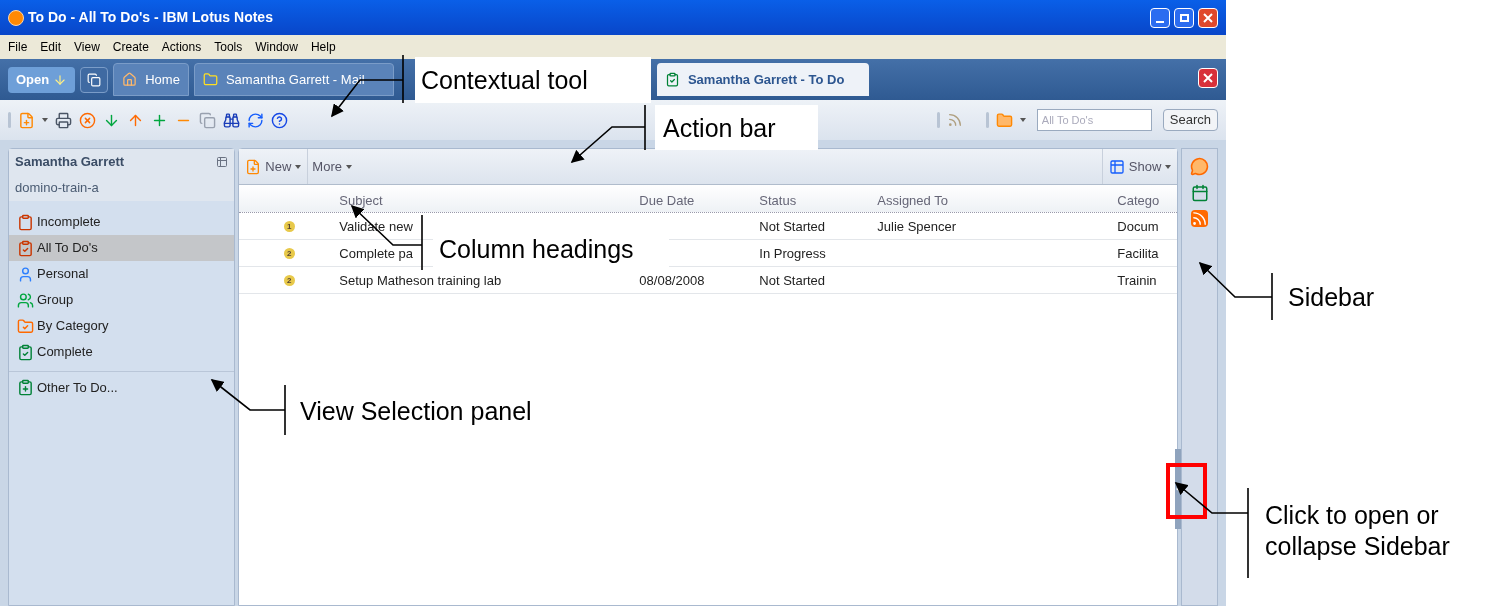 This screenshot has width=1487, height=606. What do you see at coordinates (87, 47) in the screenshot?
I see `menu-item: View` at bounding box center [87, 47].